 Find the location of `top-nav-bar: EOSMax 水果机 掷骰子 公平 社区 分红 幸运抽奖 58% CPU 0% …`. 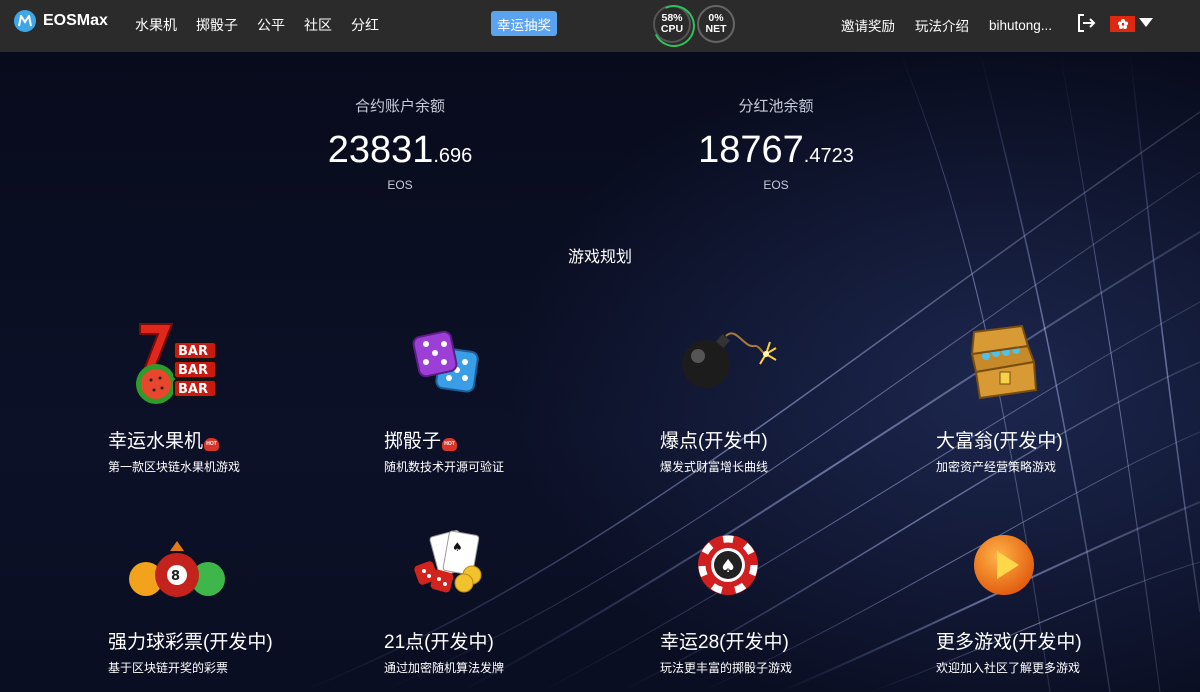

top-nav-bar: EOSMax 水果机 掷骰子 公平 社区 分红 幸运抽奖 58% CPU 0% … is located at coordinates (600, 26).